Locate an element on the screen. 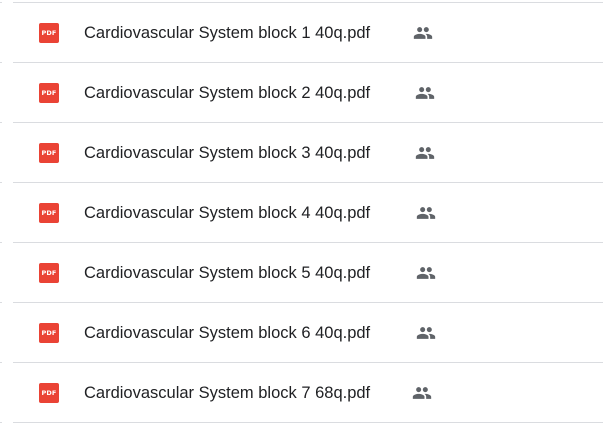  row-divider is located at coordinates (301, 422).